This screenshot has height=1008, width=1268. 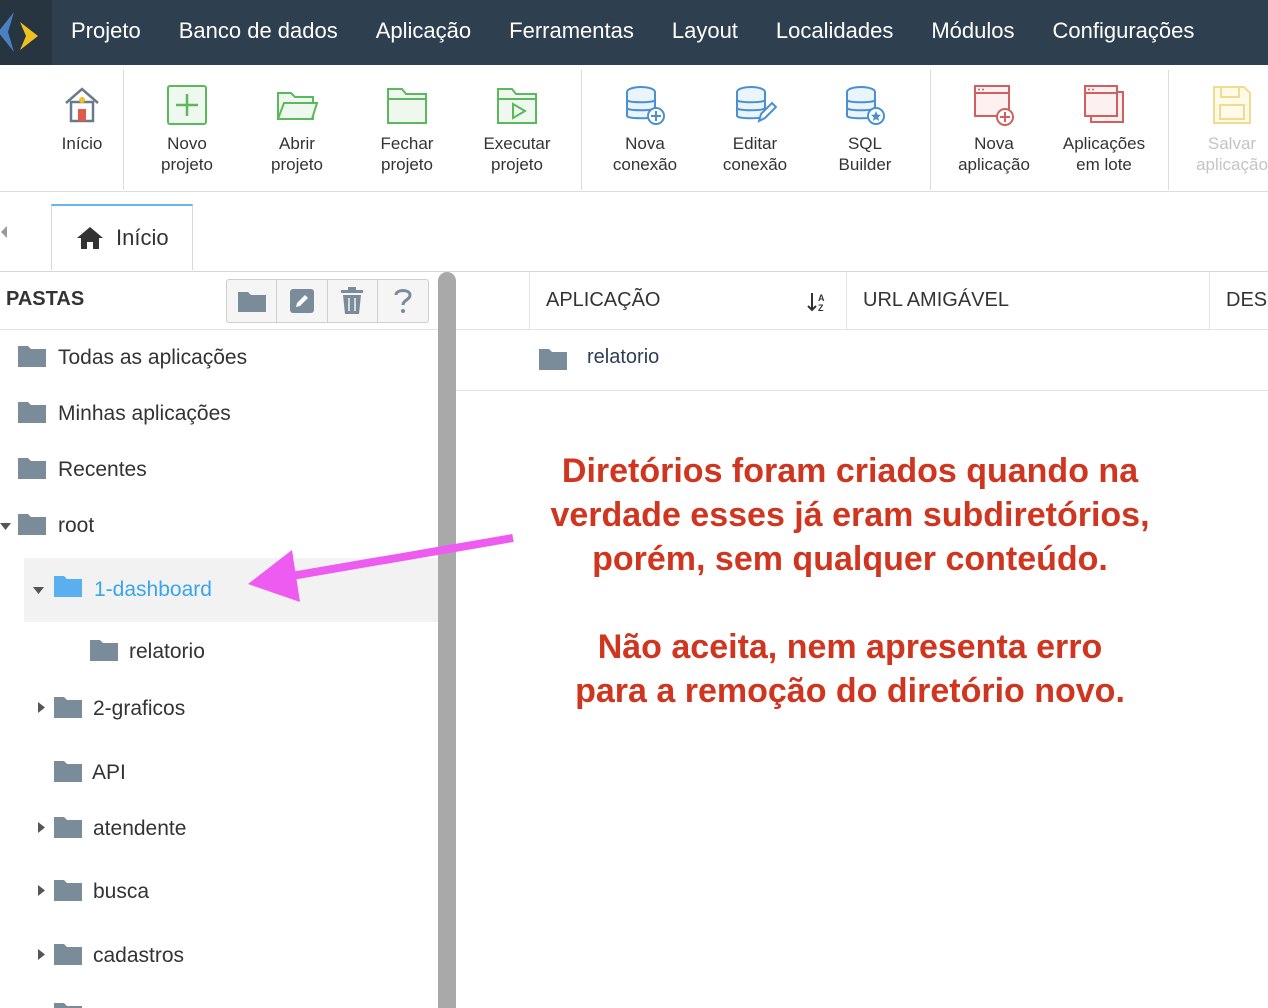 I want to click on sql-builder-icon, so click(x=865, y=105).